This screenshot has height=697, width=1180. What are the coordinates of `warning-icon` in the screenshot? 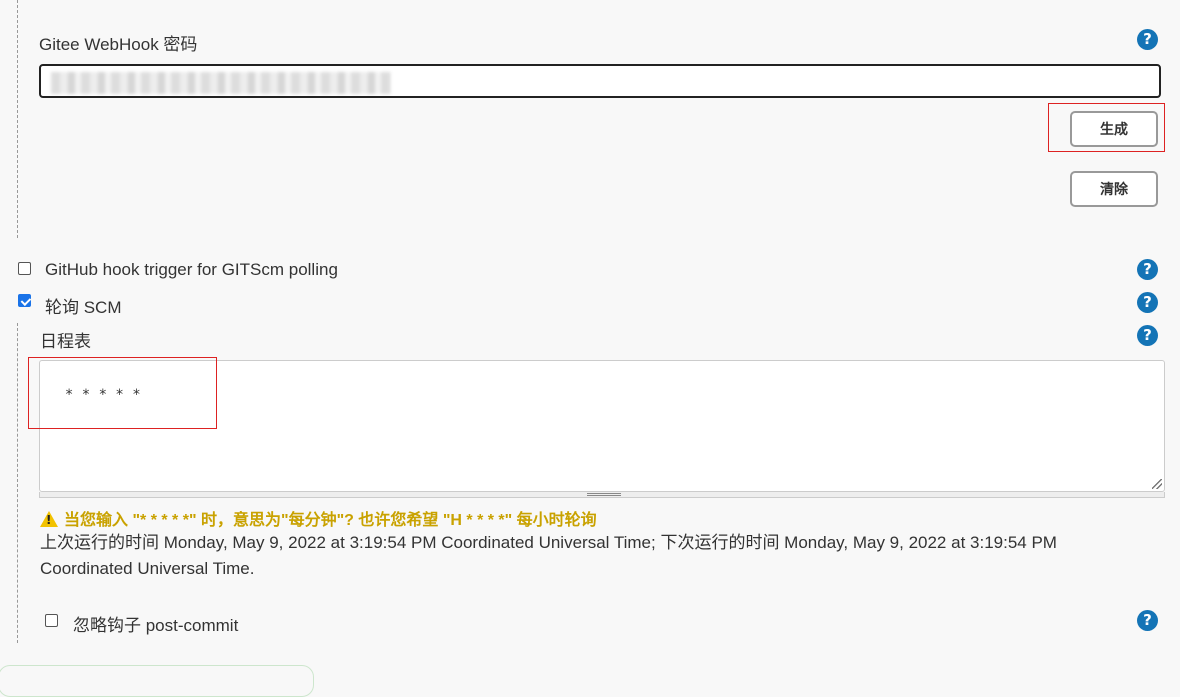 It's located at (49, 519).